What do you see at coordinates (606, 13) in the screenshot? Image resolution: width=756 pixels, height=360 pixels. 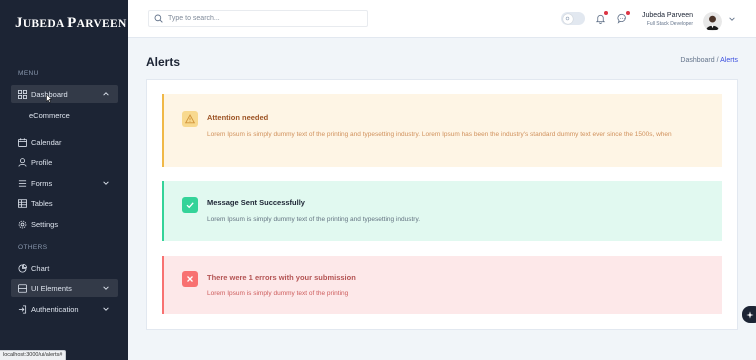 I see `notification-dot` at bounding box center [606, 13].